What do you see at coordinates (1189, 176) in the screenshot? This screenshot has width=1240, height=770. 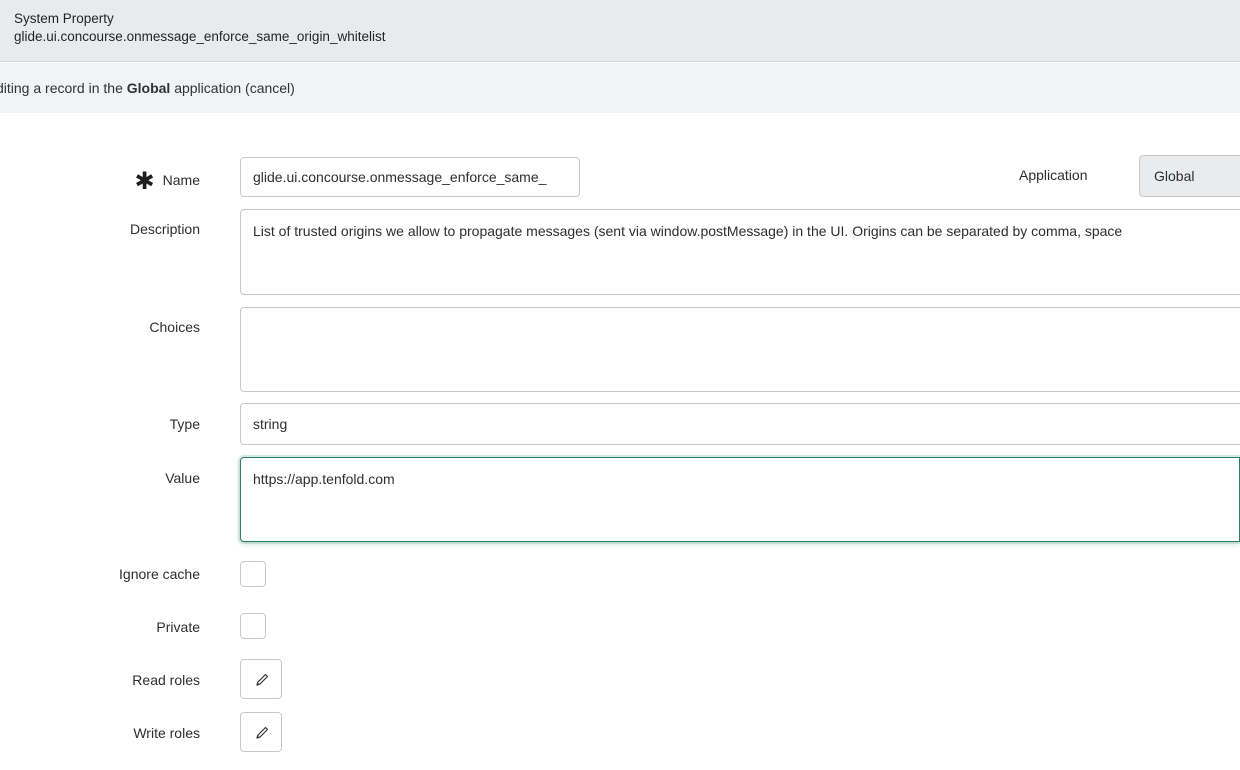 I see `application-field: Global` at bounding box center [1189, 176].